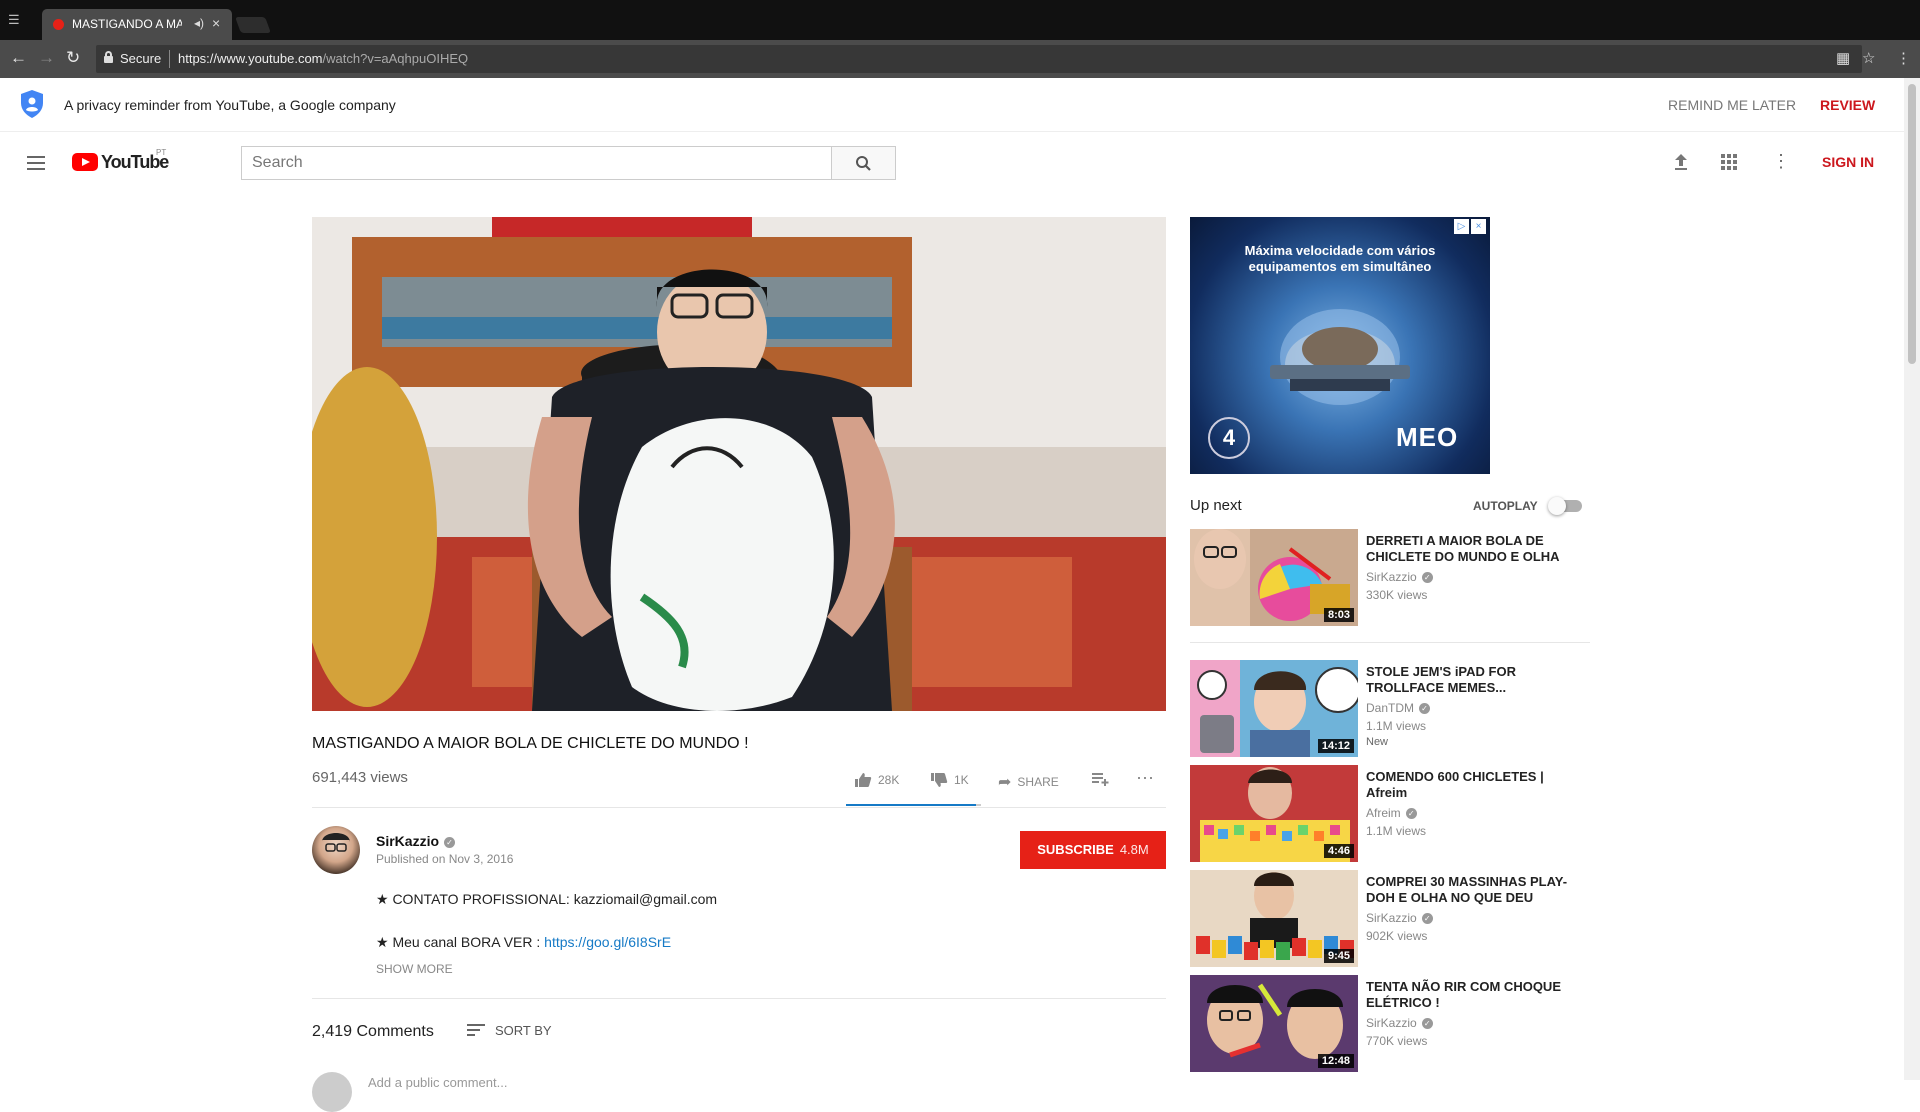  Describe the element at coordinates (1338, 615) in the screenshot. I see `video-duration: 8:03` at that location.